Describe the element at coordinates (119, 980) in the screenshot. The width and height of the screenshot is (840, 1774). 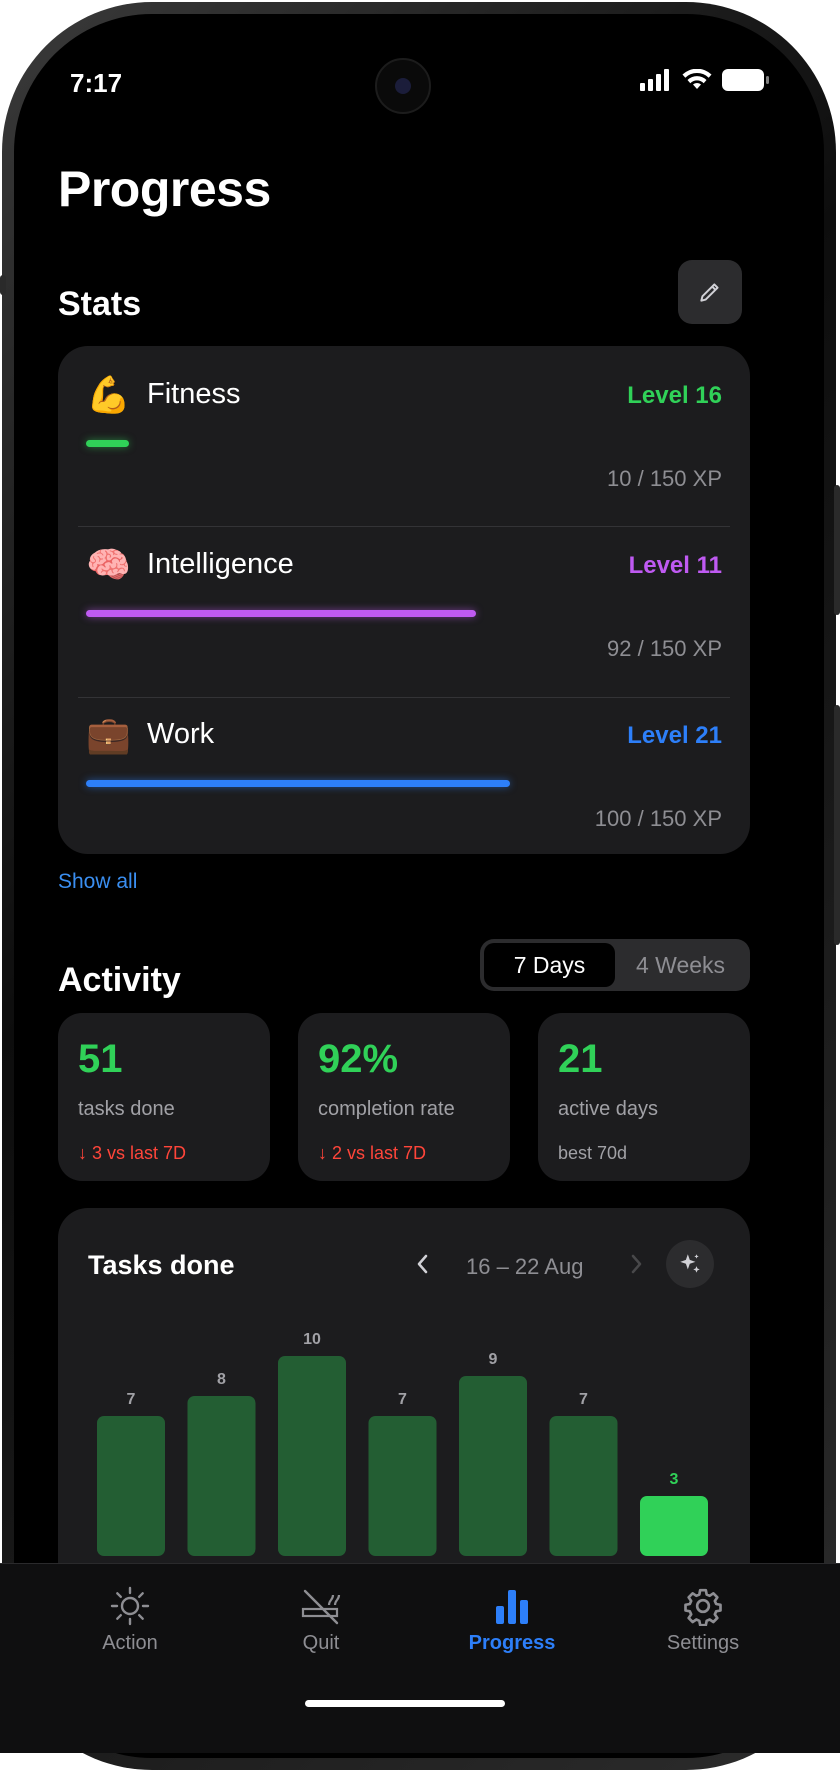
I see `activity-title: Activity` at that location.